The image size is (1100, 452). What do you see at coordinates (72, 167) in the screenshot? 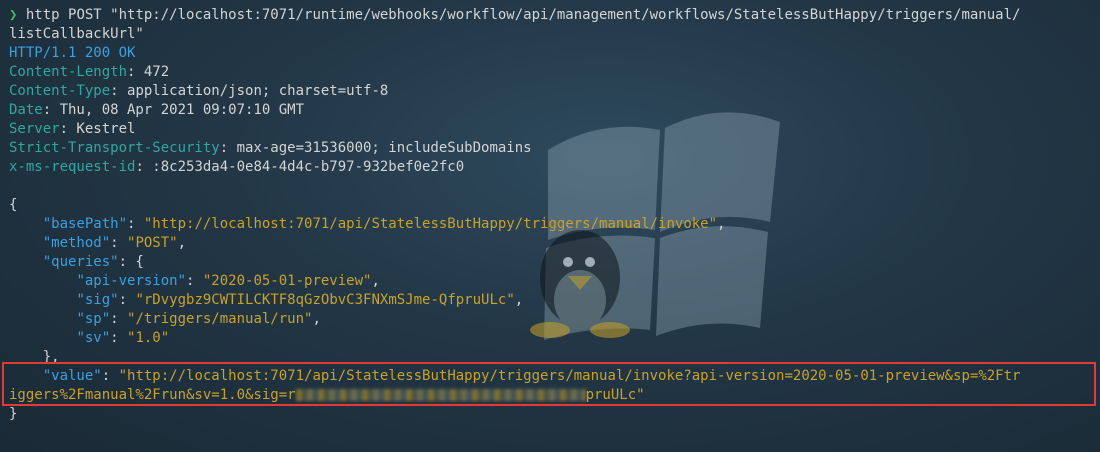
I see `header-name: x-ms-request-id` at bounding box center [72, 167].